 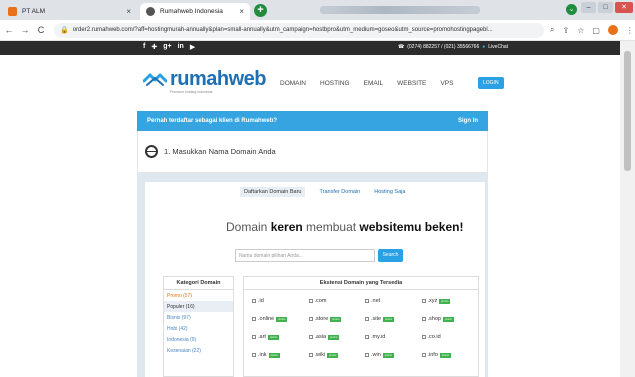 What do you see at coordinates (390, 255) in the screenshot?
I see `search-button: Search` at bounding box center [390, 255].